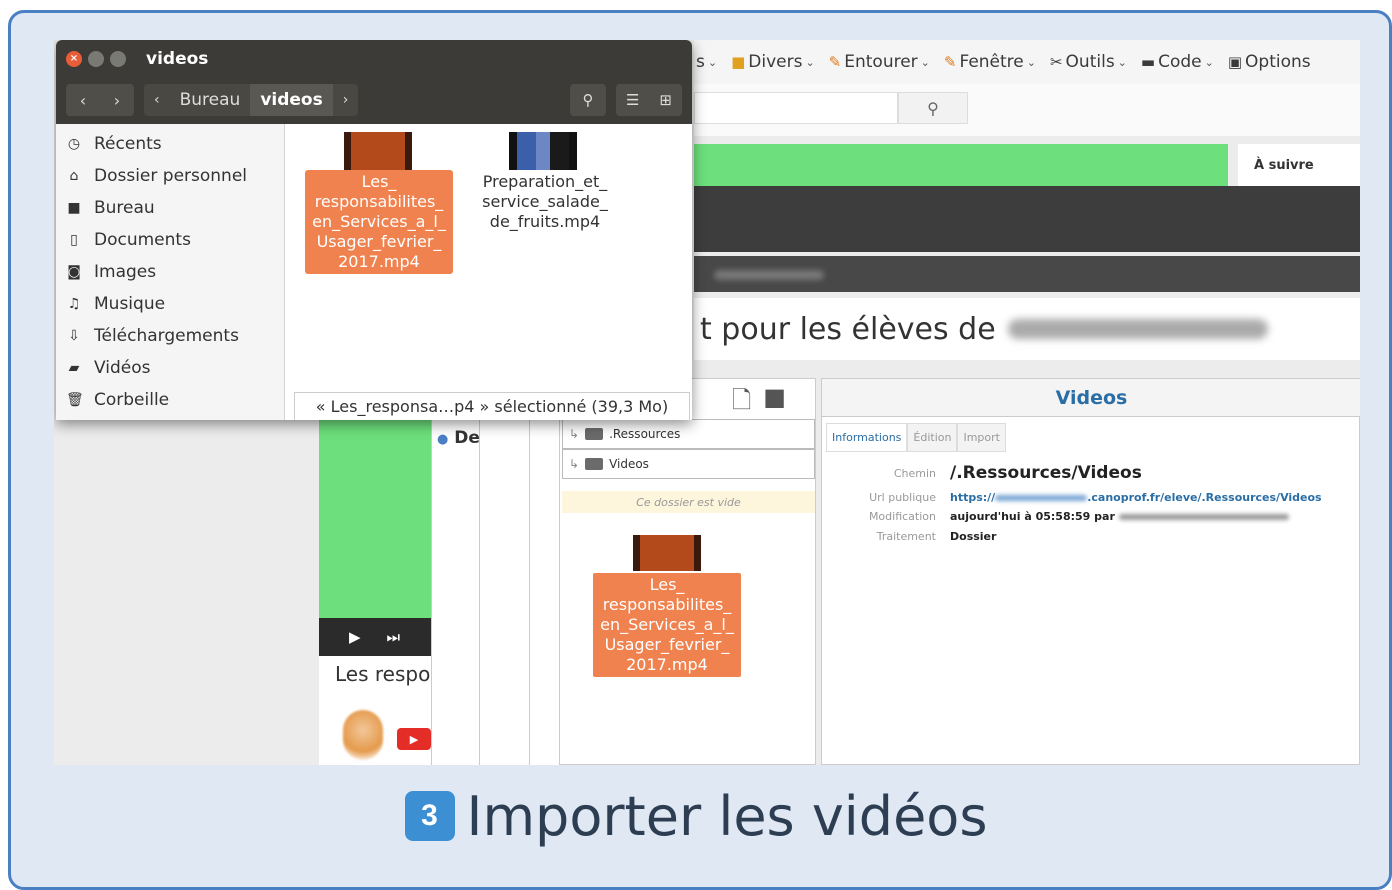 The width and height of the screenshot is (1392, 890). What do you see at coordinates (394, 637) in the screenshot?
I see `next-icon: ⏭` at bounding box center [394, 637].